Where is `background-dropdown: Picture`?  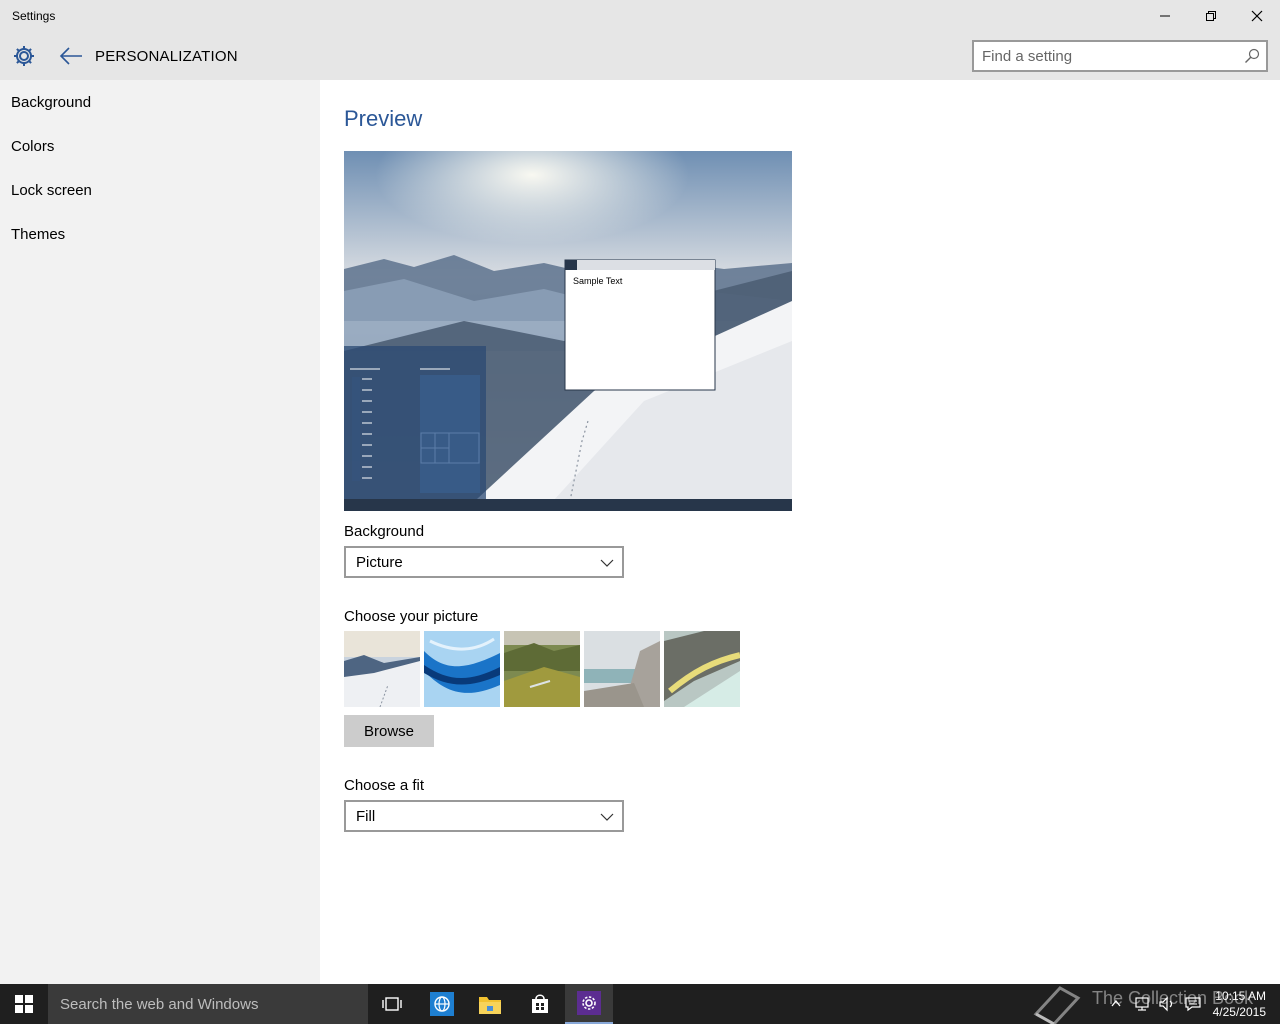 background-dropdown: Picture is located at coordinates (484, 562).